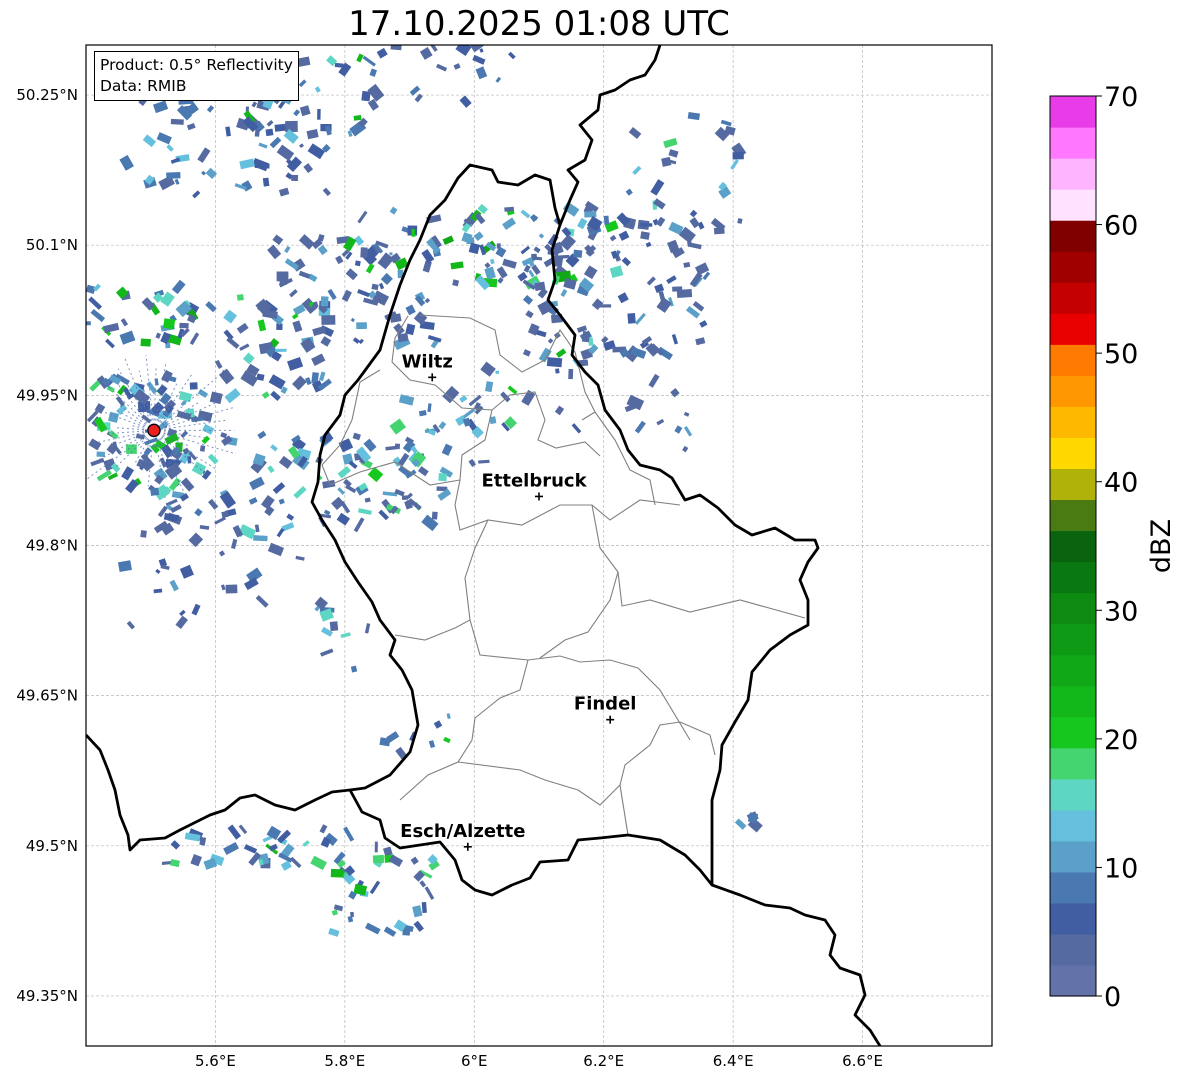 This screenshot has height=1081, width=1184. I want to click on belgium-france-border, so click(218, 793).